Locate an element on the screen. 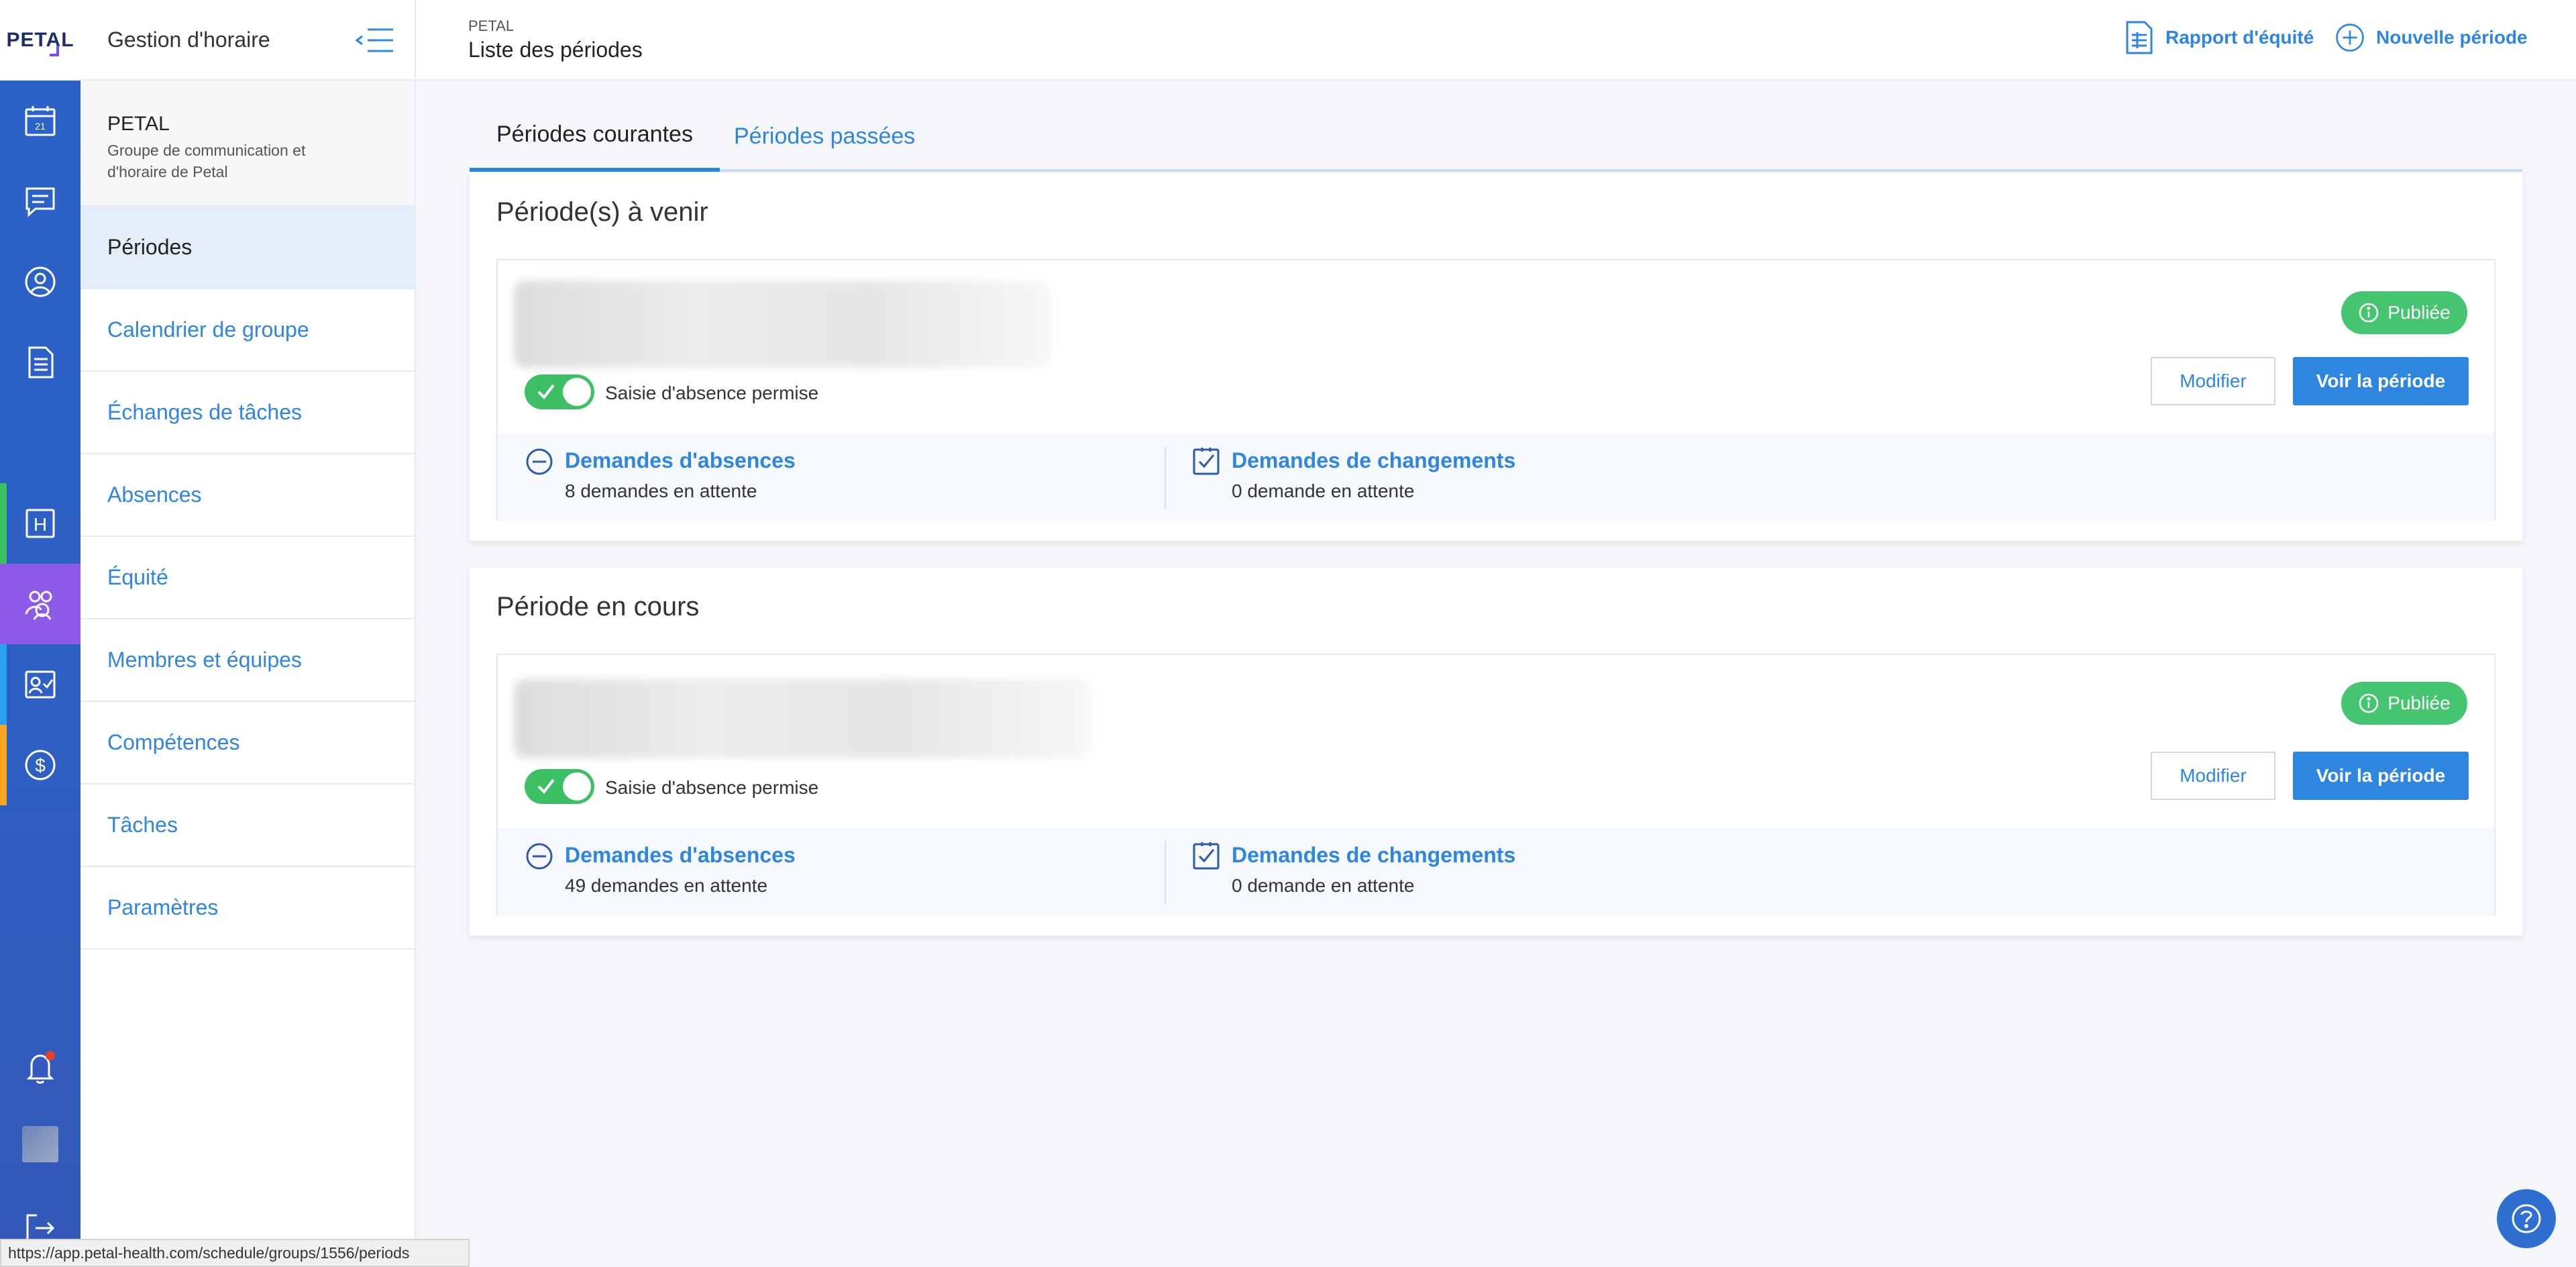 This screenshot has width=2576, height=1267. bell-icon is located at coordinates (40, 1067).